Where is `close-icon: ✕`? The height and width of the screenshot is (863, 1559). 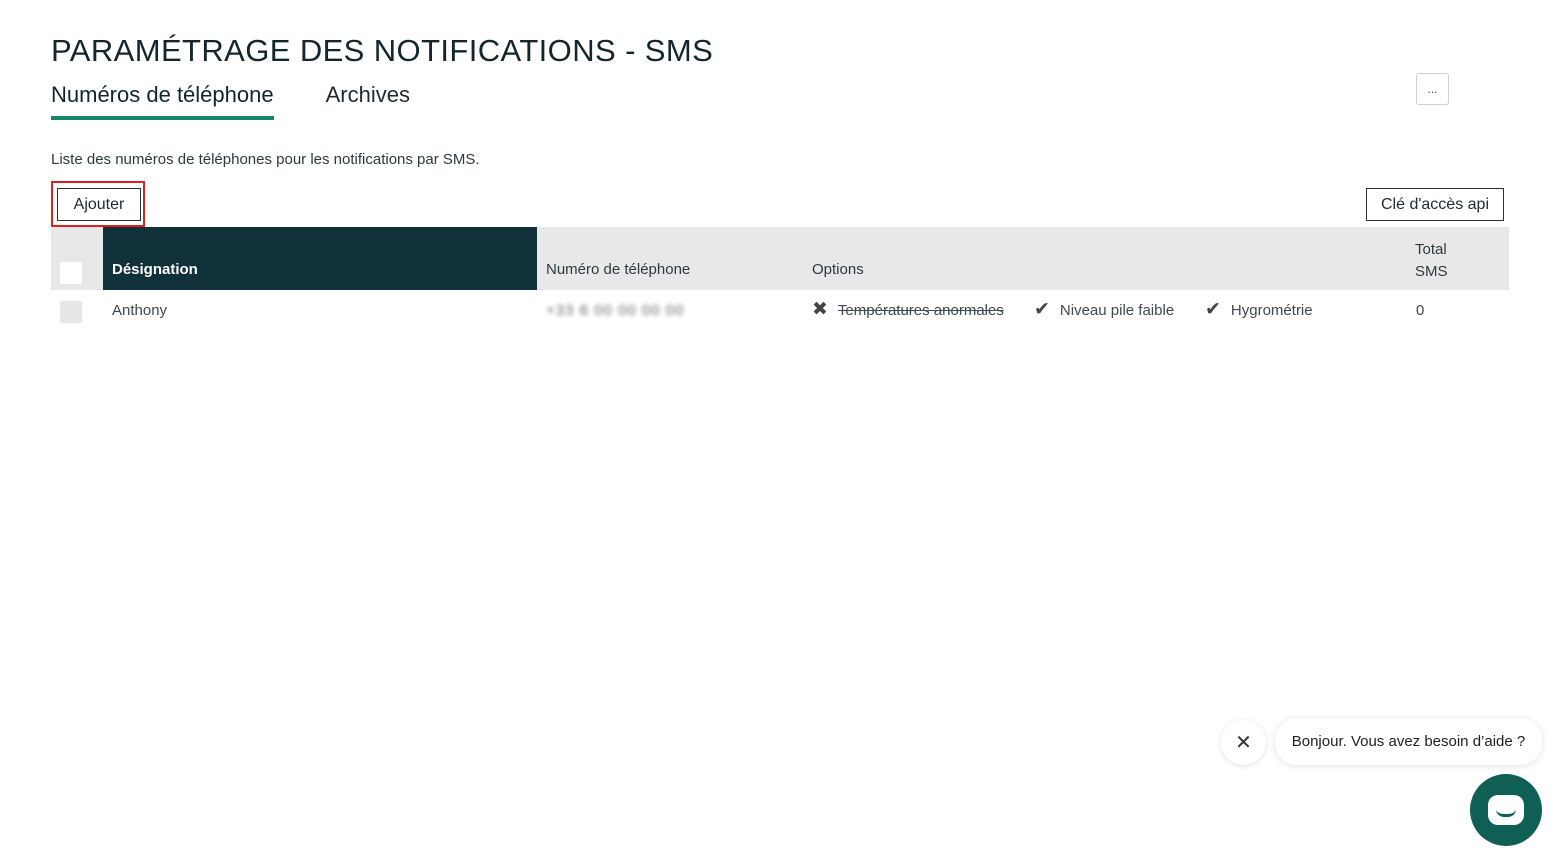 close-icon: ✕ is located at coordinates (1243, 742).